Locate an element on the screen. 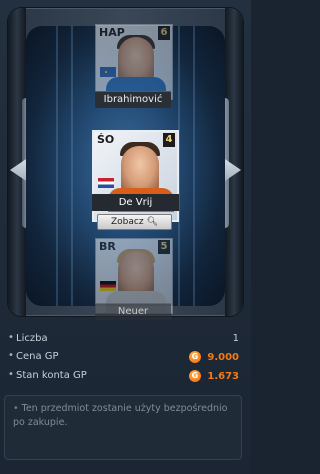 The height and width of the screenshot is (474, 320). netherlands-flag-icon is located at coordinates (106, 183).